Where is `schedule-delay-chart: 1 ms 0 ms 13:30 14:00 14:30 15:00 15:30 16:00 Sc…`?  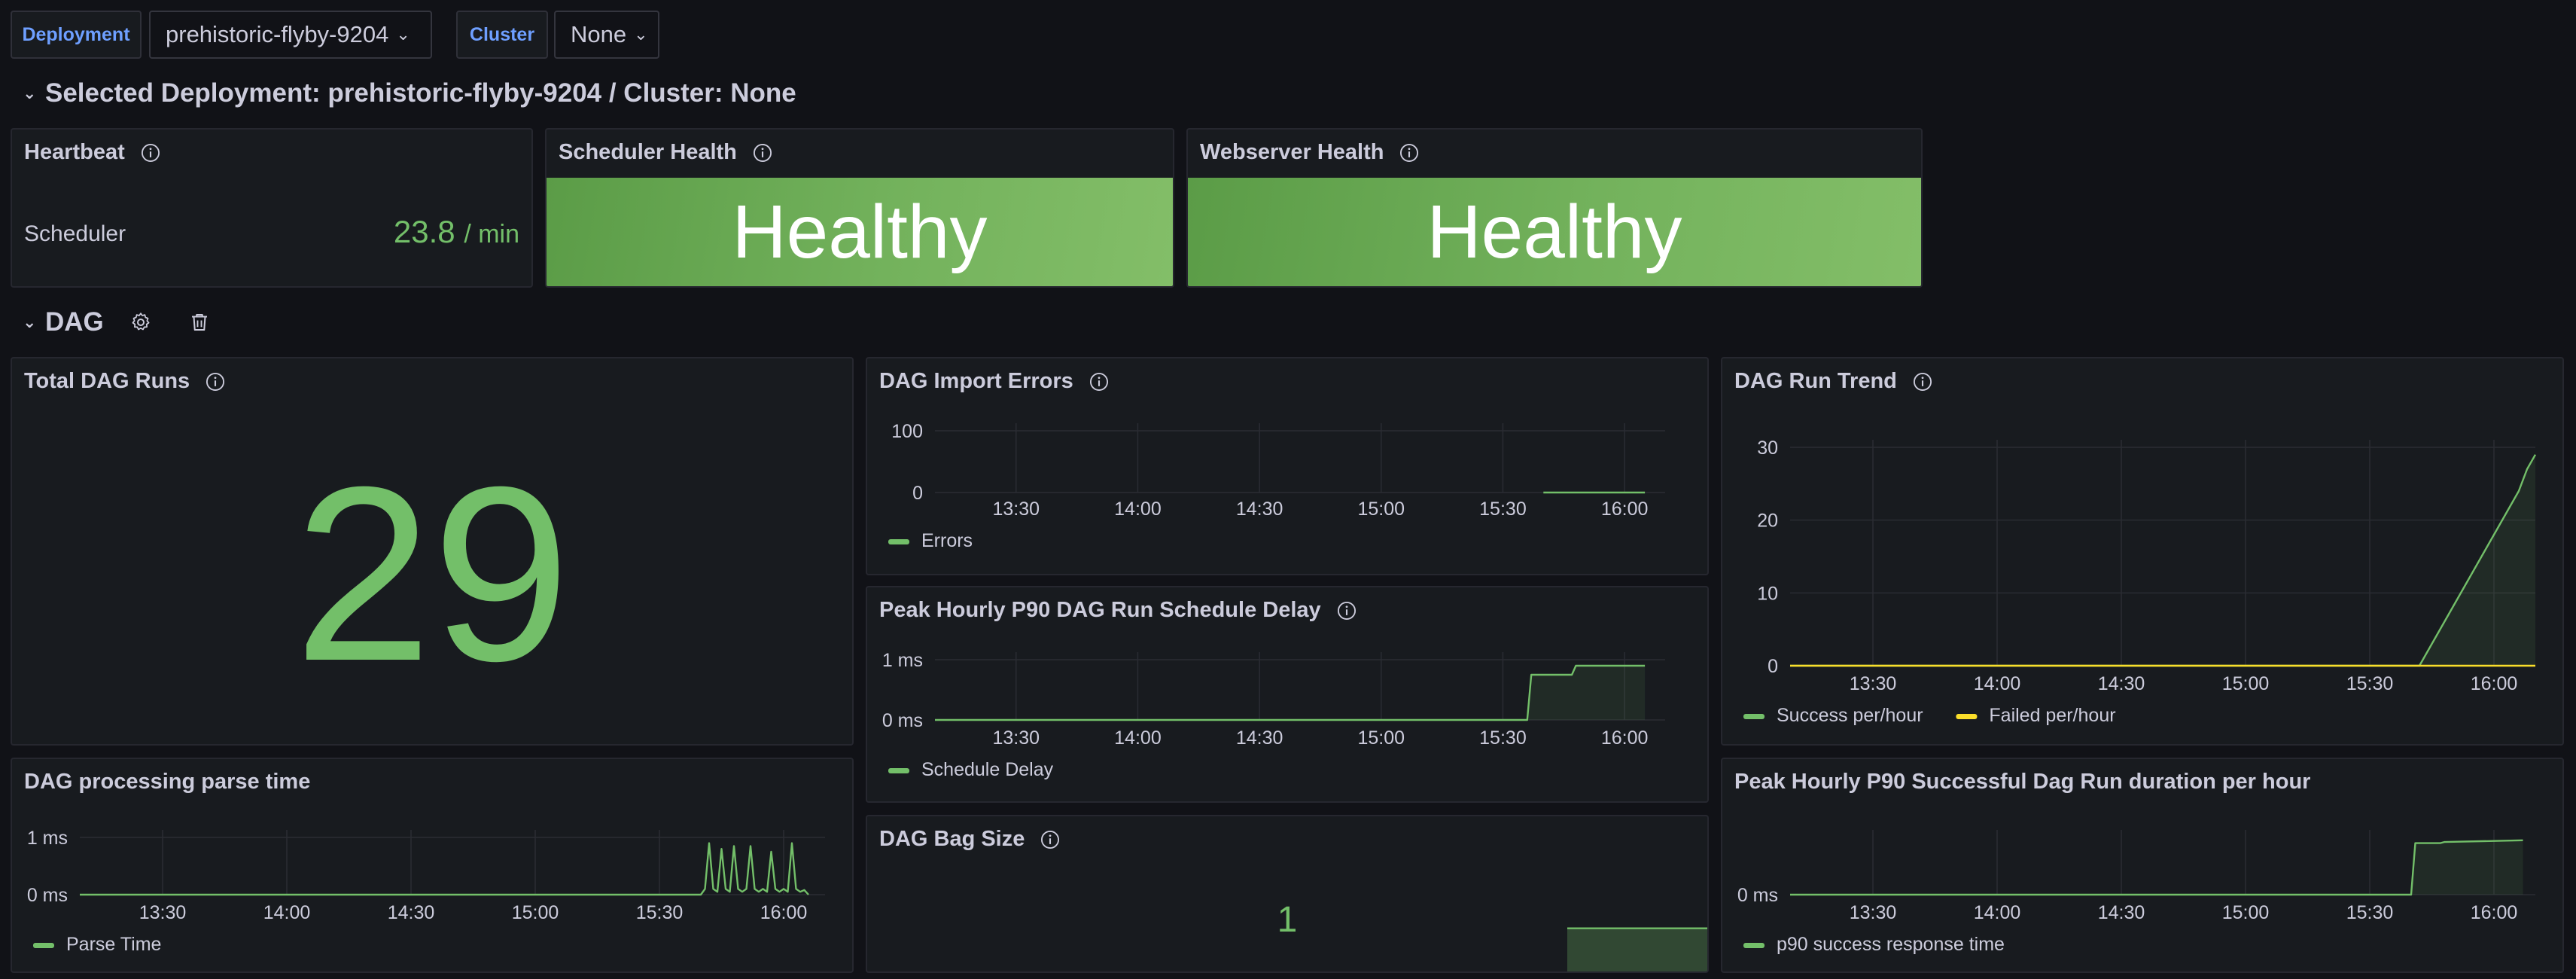 schedule-delay-chart: 1 ms 0 ms 13:30 14:00 14:30 15:00 15:30 16:00 Sc… is located at coordinates (1273, 715).